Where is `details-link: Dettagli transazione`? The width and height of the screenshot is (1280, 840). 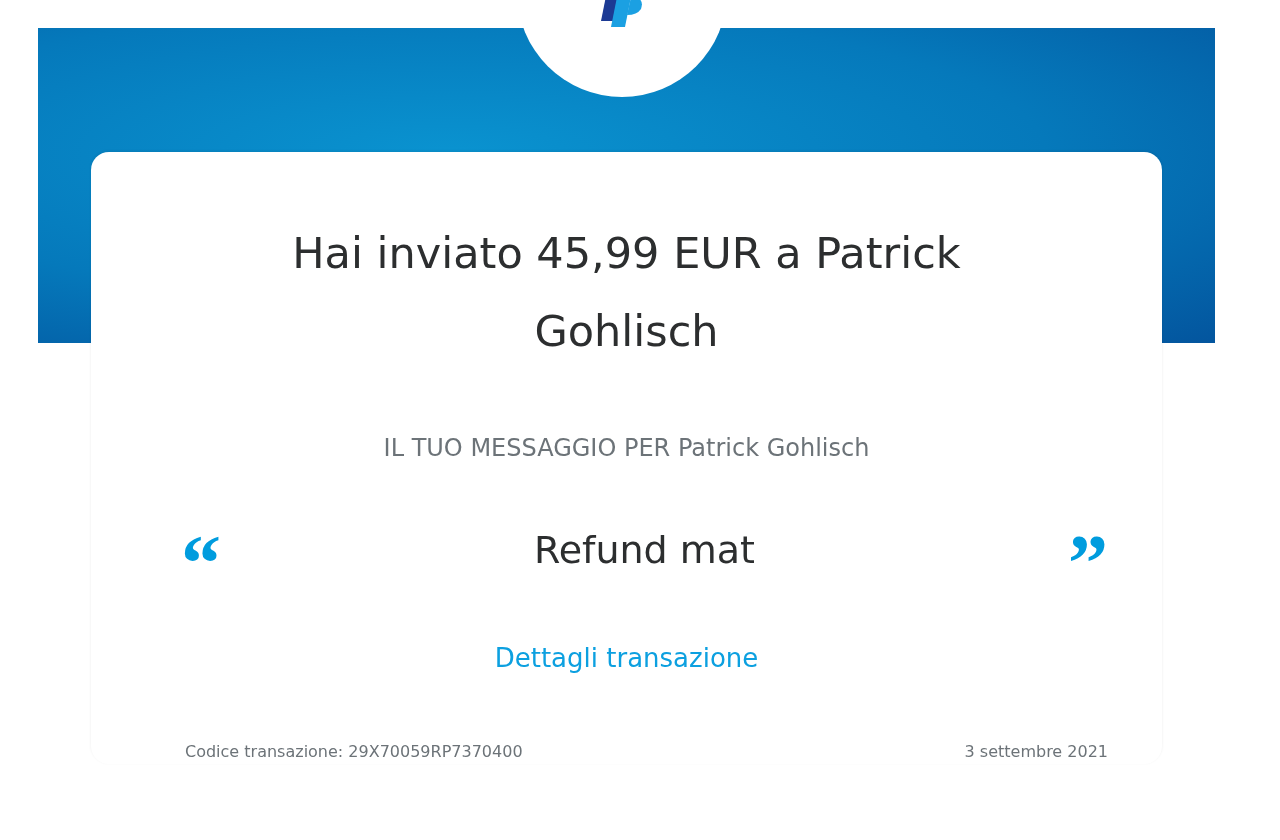 details-link: Dettagli transazione is located at coordinates (626, 658).